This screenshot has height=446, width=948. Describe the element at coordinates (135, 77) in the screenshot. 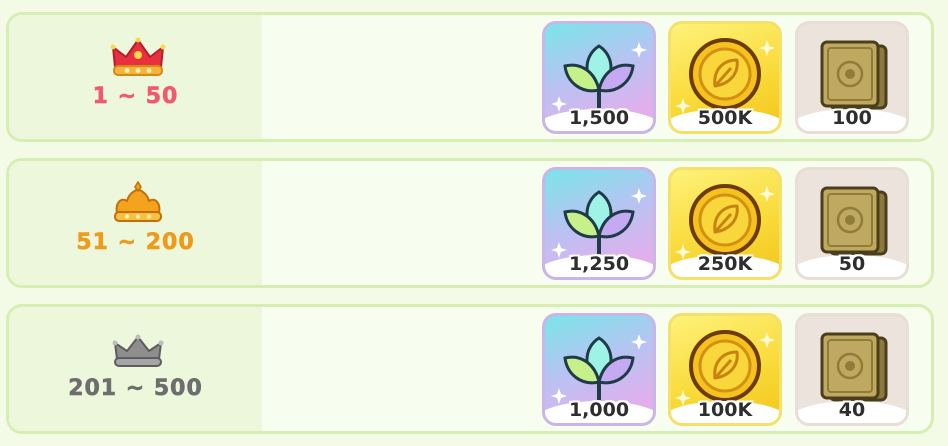

I see `rank-panel: 1 ~ 50` at that location.